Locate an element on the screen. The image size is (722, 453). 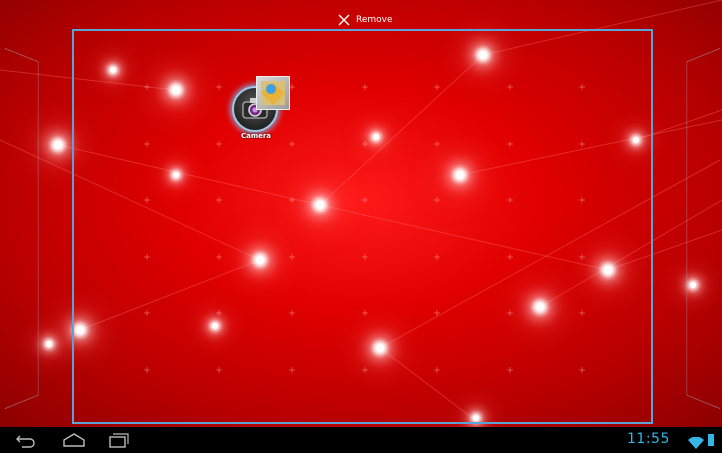
previous-workspace-preview is located at coordinates (22, 228).